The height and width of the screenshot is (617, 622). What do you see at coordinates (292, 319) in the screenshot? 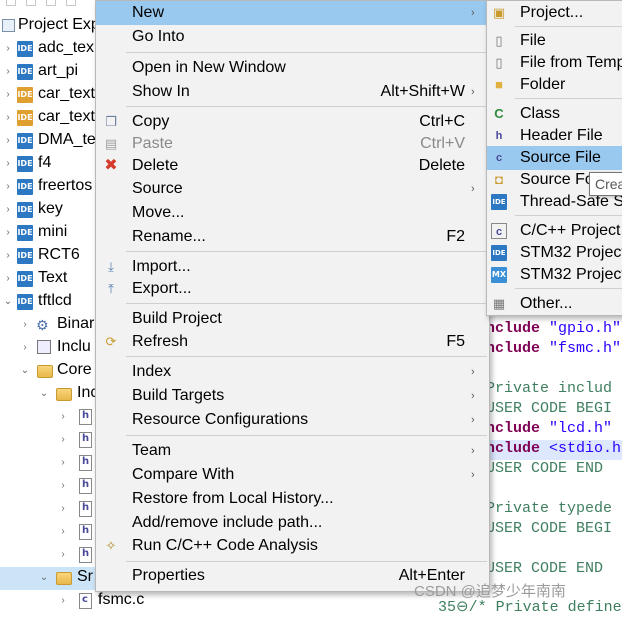
I see `menu-item-build-project: Build Project` at bounding box center [292, 319].